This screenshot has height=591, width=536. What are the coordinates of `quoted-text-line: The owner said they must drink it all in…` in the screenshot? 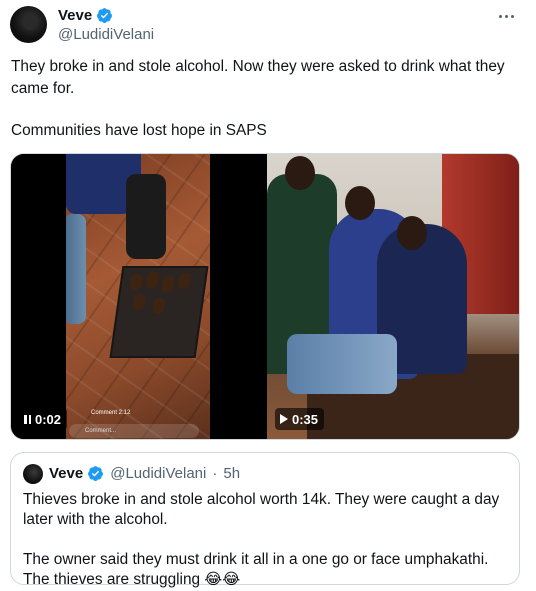 It's located at (256, 569).